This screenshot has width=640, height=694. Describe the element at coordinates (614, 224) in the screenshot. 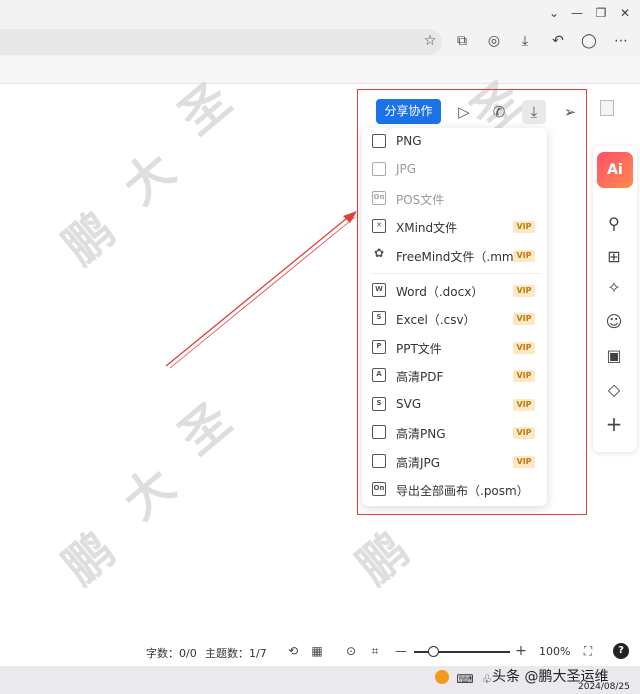

I see `style-settings-icon: ⚲` at that location.